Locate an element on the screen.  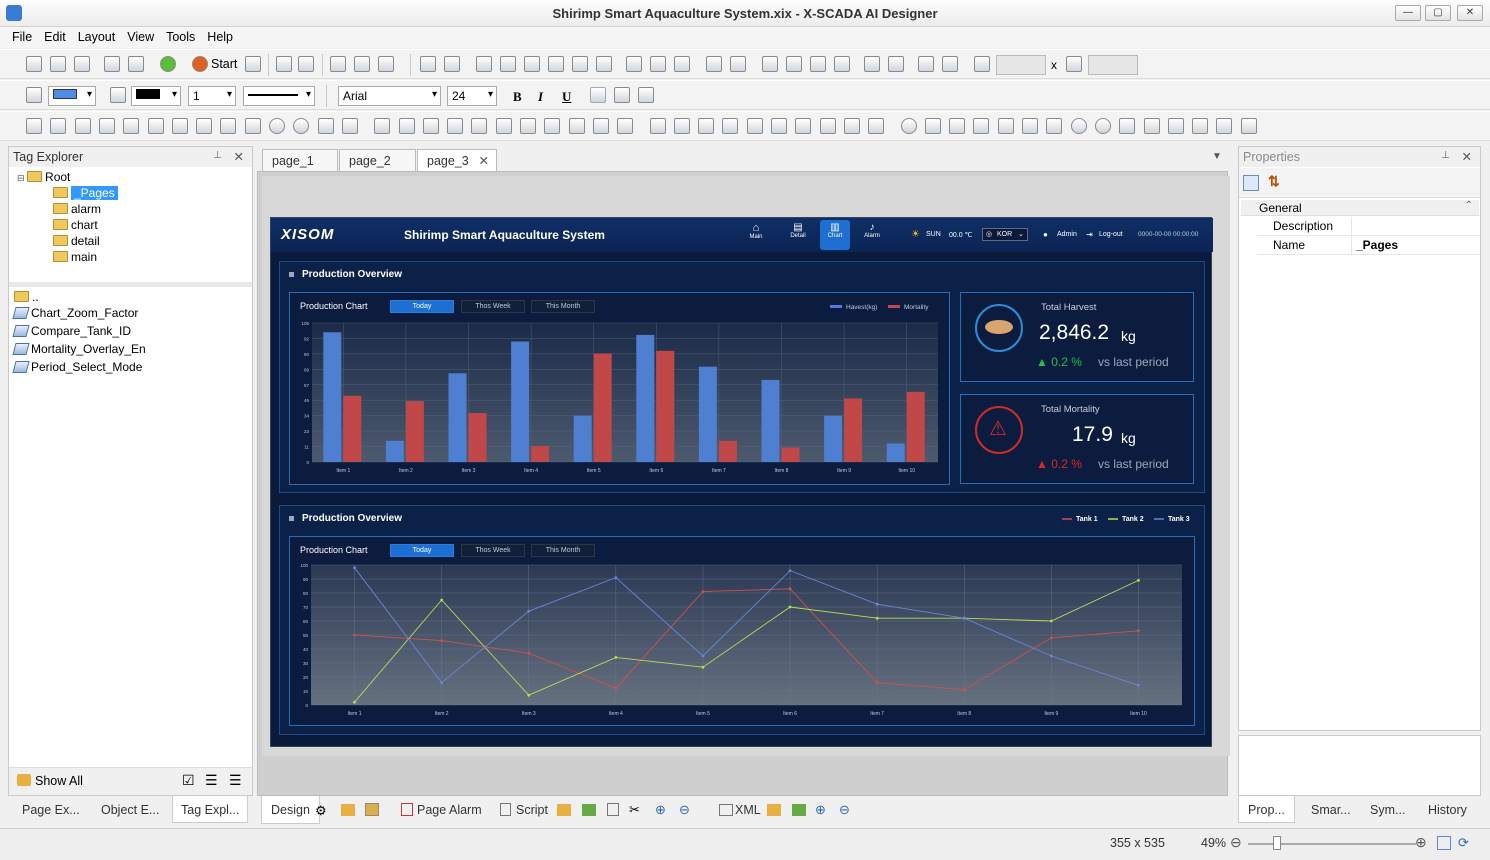
check-icon is located at coordinates (168, 64).